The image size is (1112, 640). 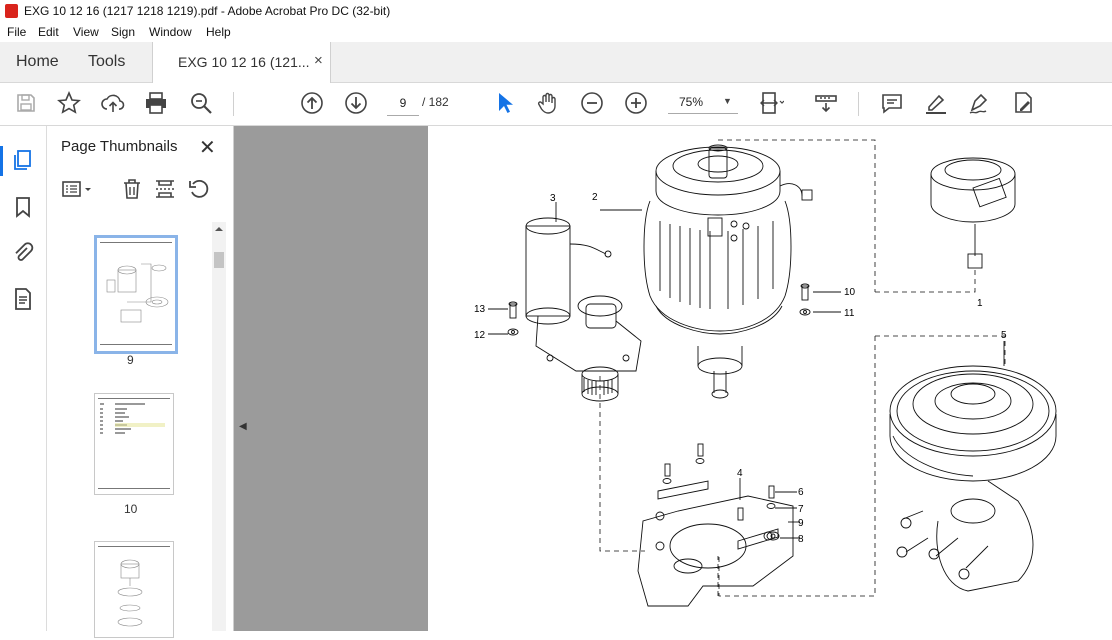 What do you see at coordinates (771, 103) in the screenshot?
I see `fit-page-icon` at bounding box center [771, 103].